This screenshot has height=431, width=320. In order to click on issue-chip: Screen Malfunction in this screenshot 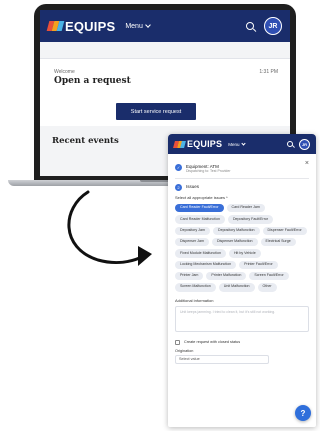, I will do `click(195, 287)`.